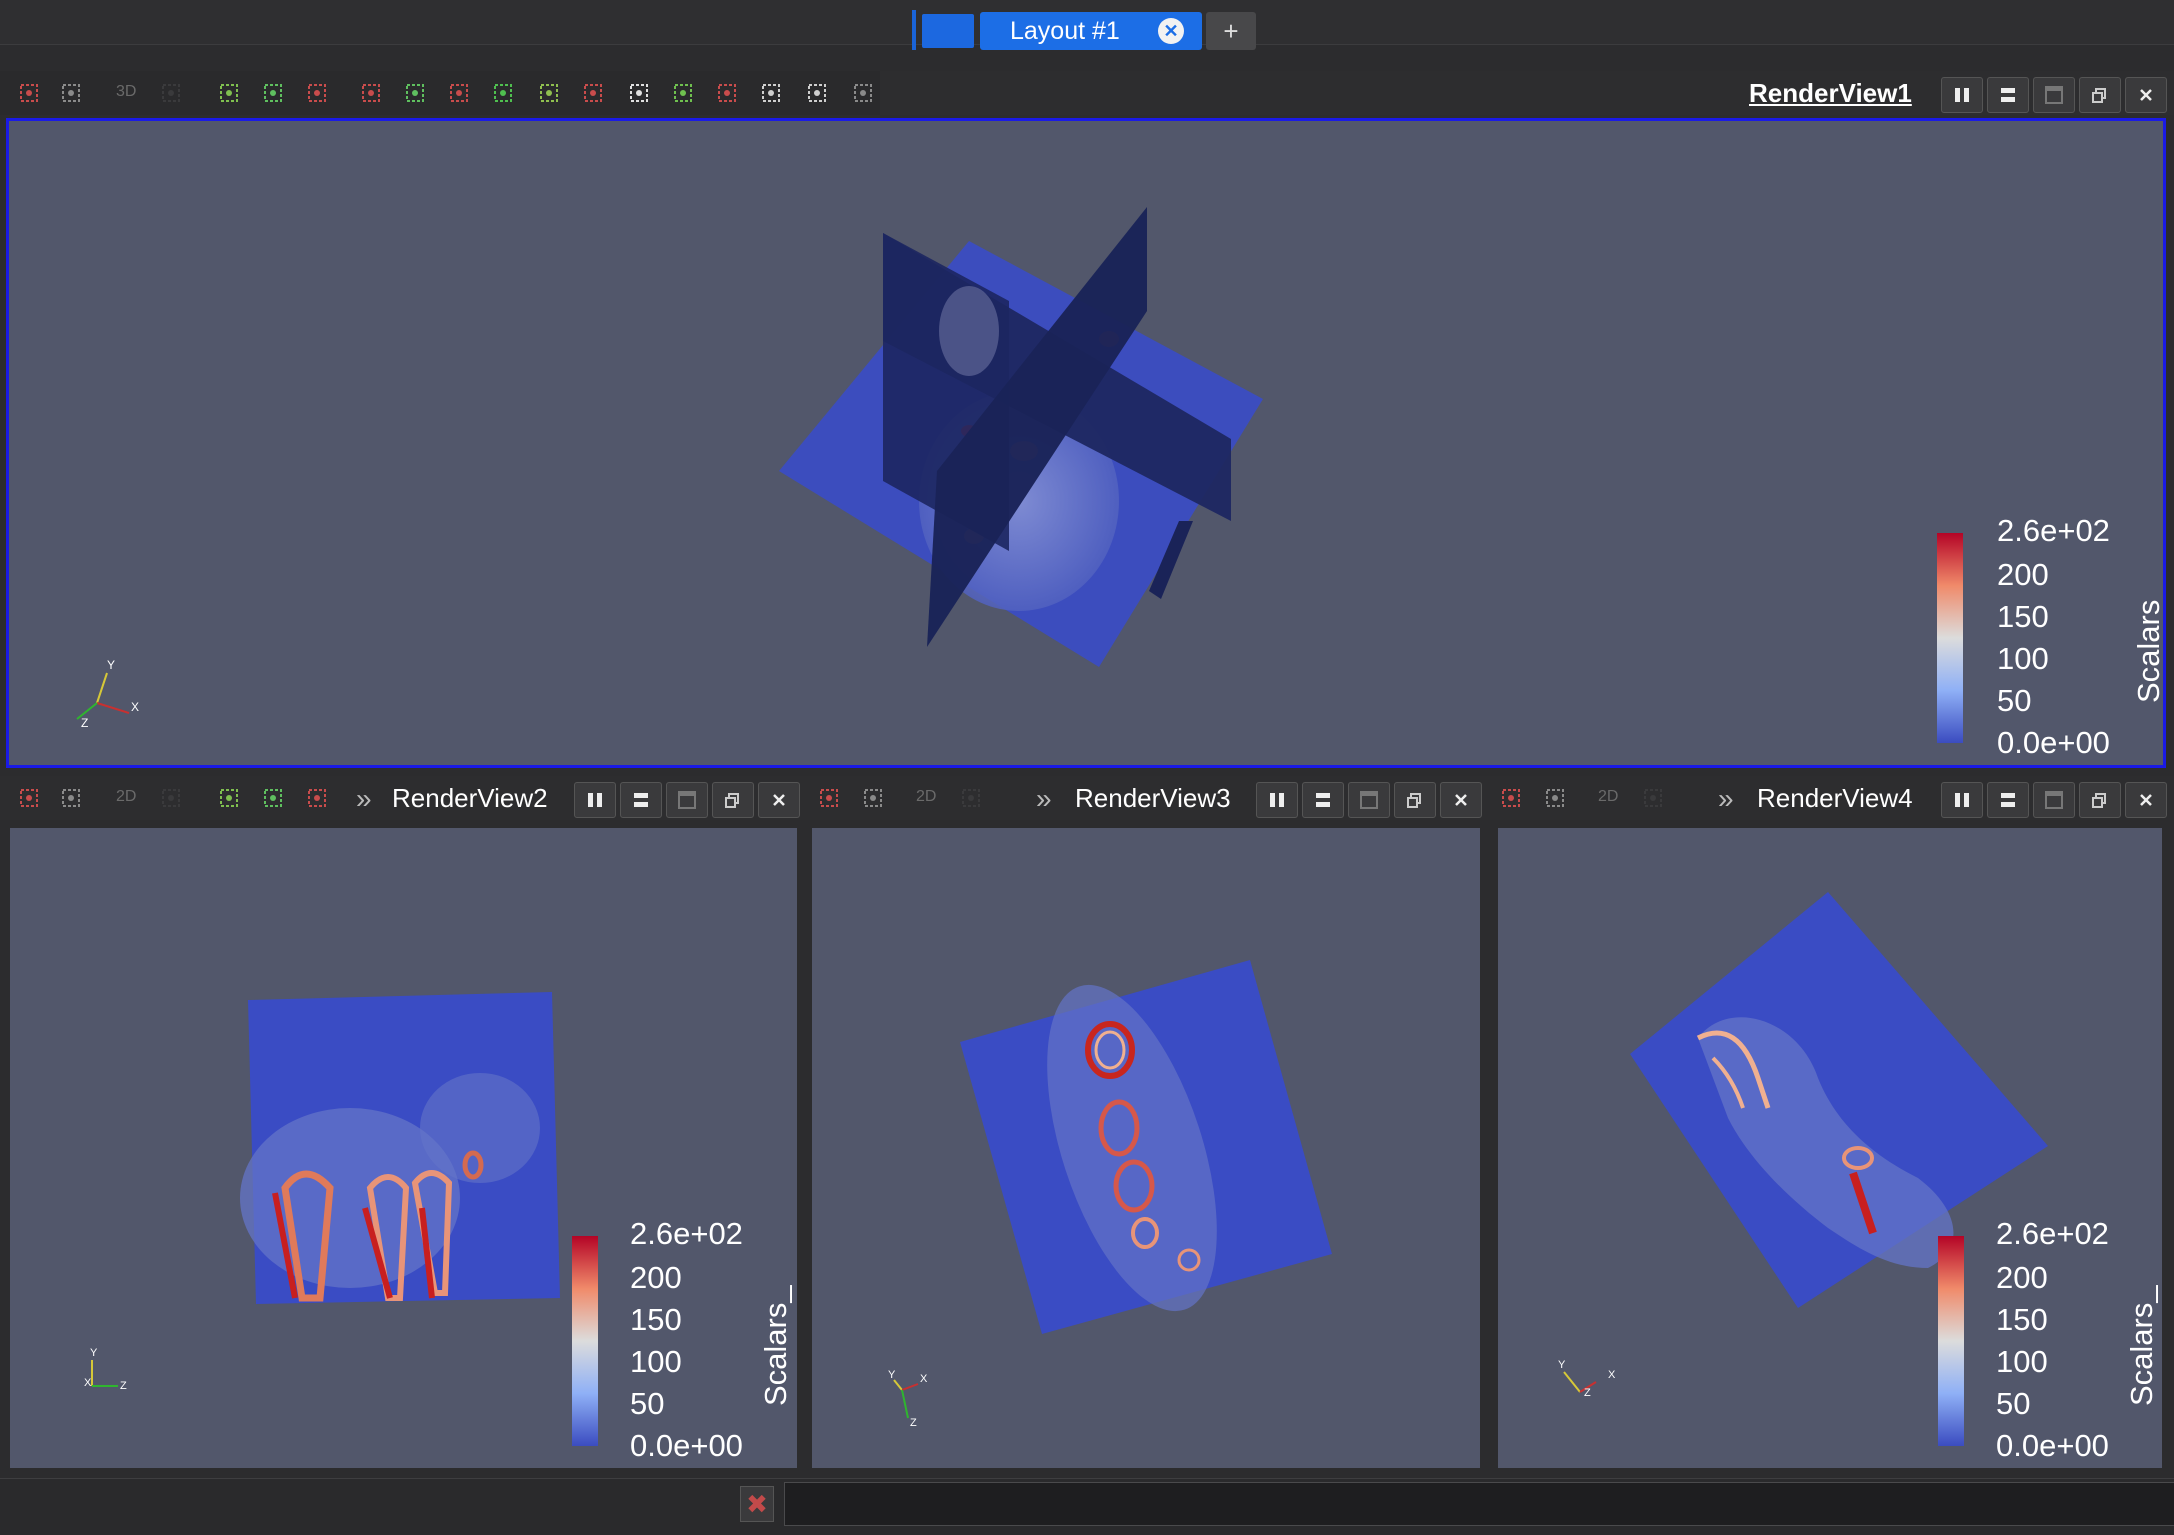  I want to click on sagittal-tissue, so click(969, 331).